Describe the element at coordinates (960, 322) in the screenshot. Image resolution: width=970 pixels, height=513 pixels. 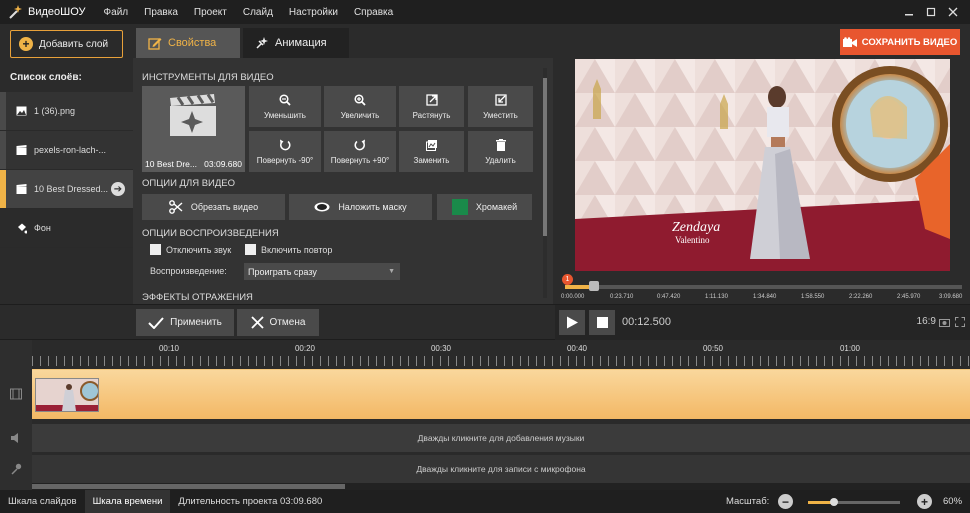
I see `fullscreen-icon` at that location.